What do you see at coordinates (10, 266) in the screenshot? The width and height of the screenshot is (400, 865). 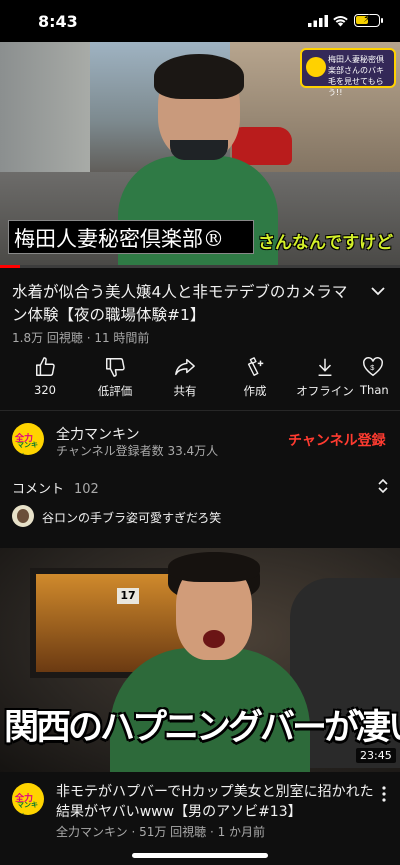 I see `progress-played` at bounding box center [10, 266].